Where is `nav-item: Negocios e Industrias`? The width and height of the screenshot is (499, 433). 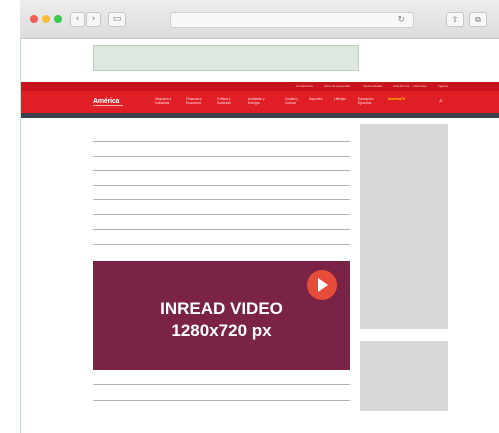
nav-item: Negocios e Industrias is located at coordinates (163, 101).